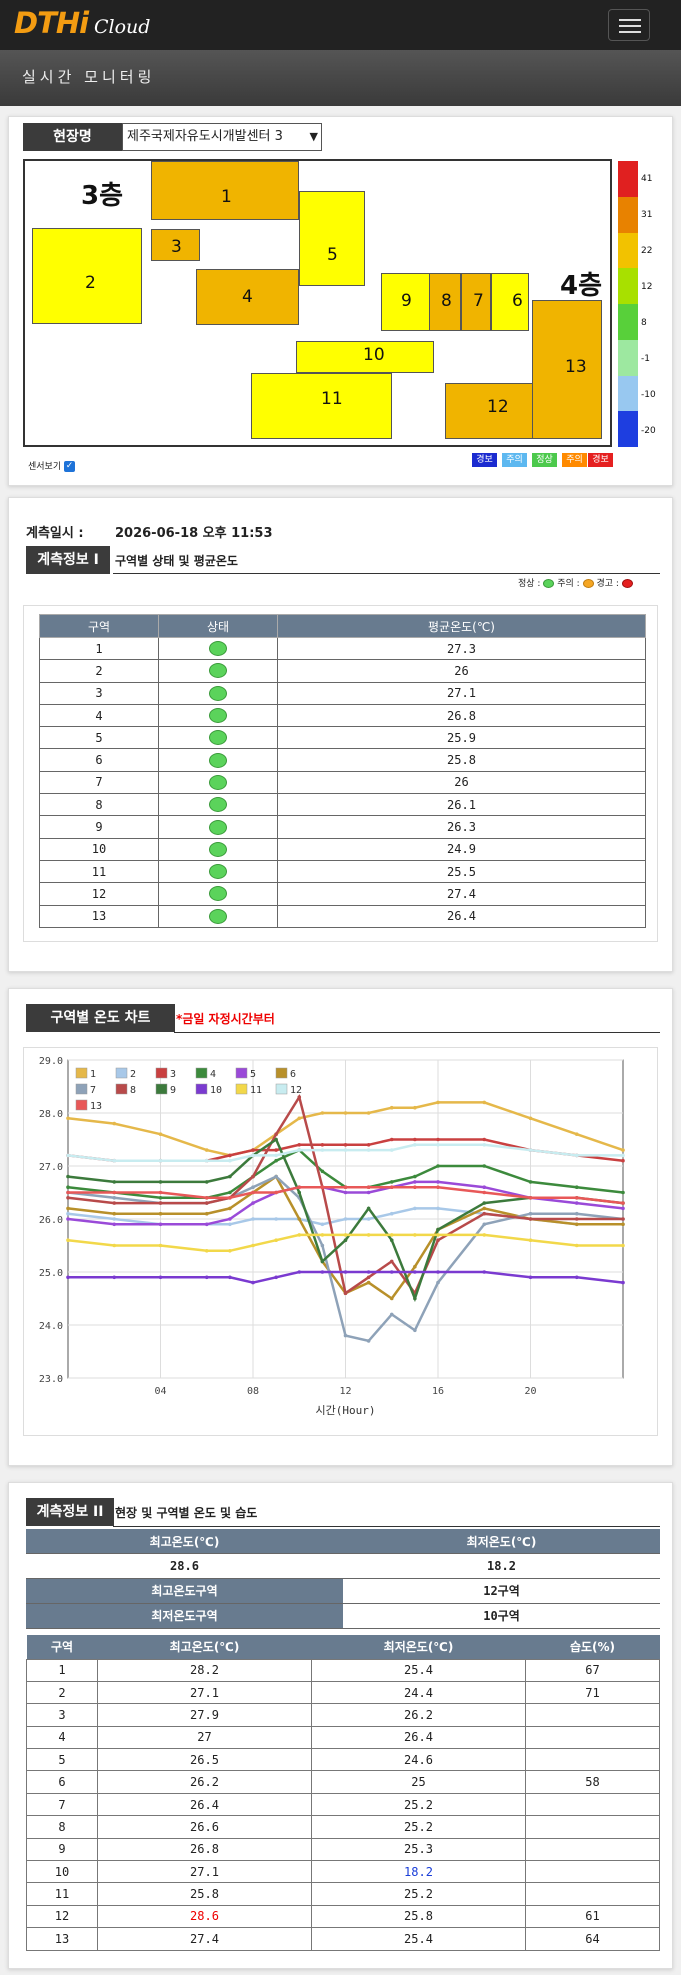  I want to click on chart-note: *금일 자정시간부터, so click(225, 1019).